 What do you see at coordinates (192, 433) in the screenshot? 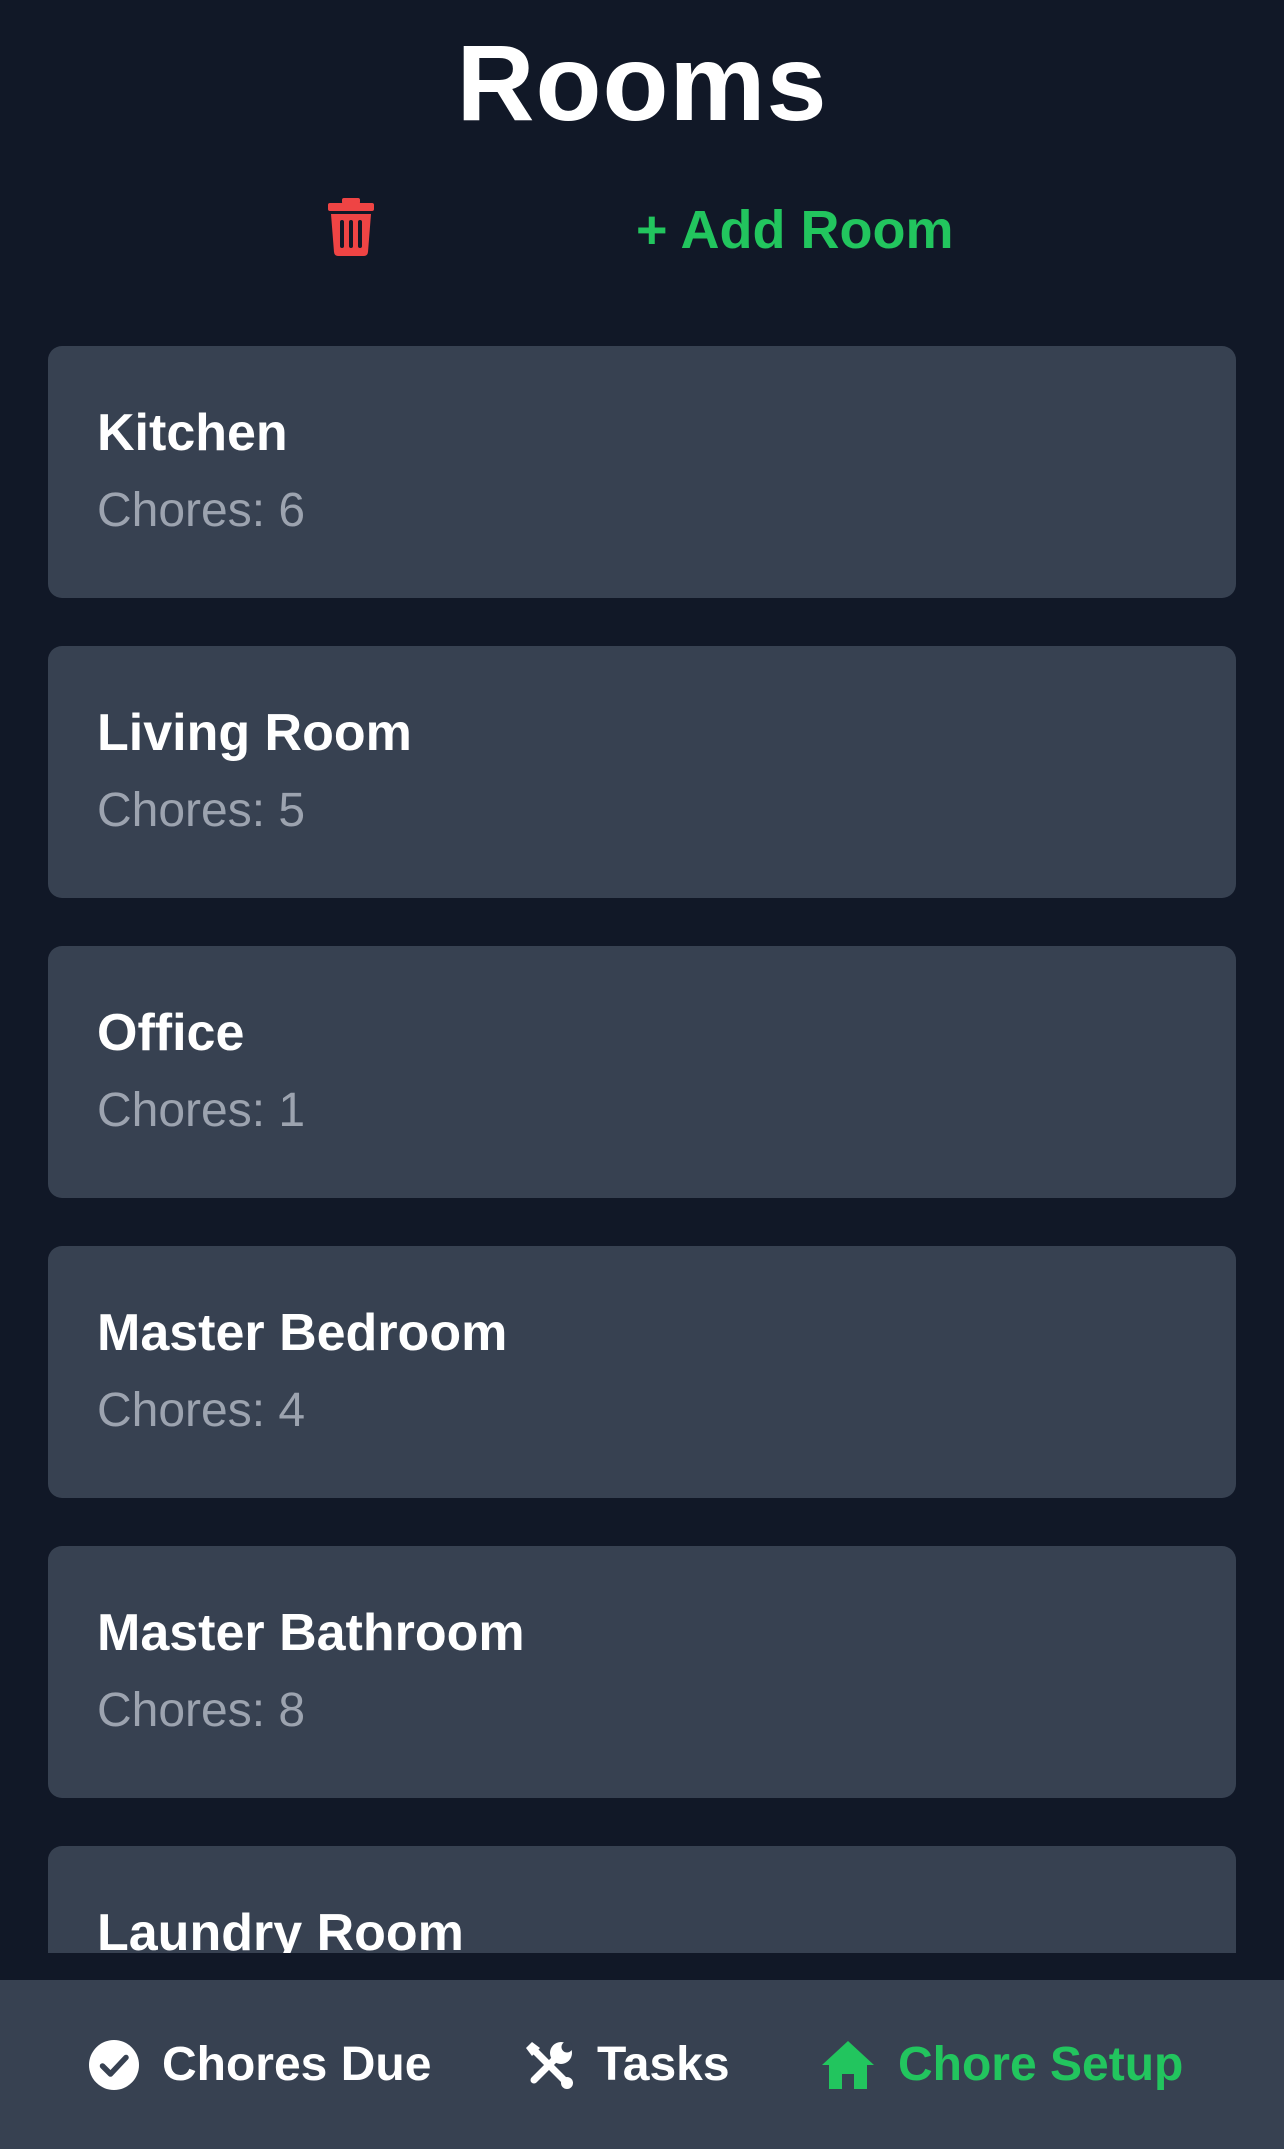
I see `room-name: Kitchen` at bounding box center [192, 433].